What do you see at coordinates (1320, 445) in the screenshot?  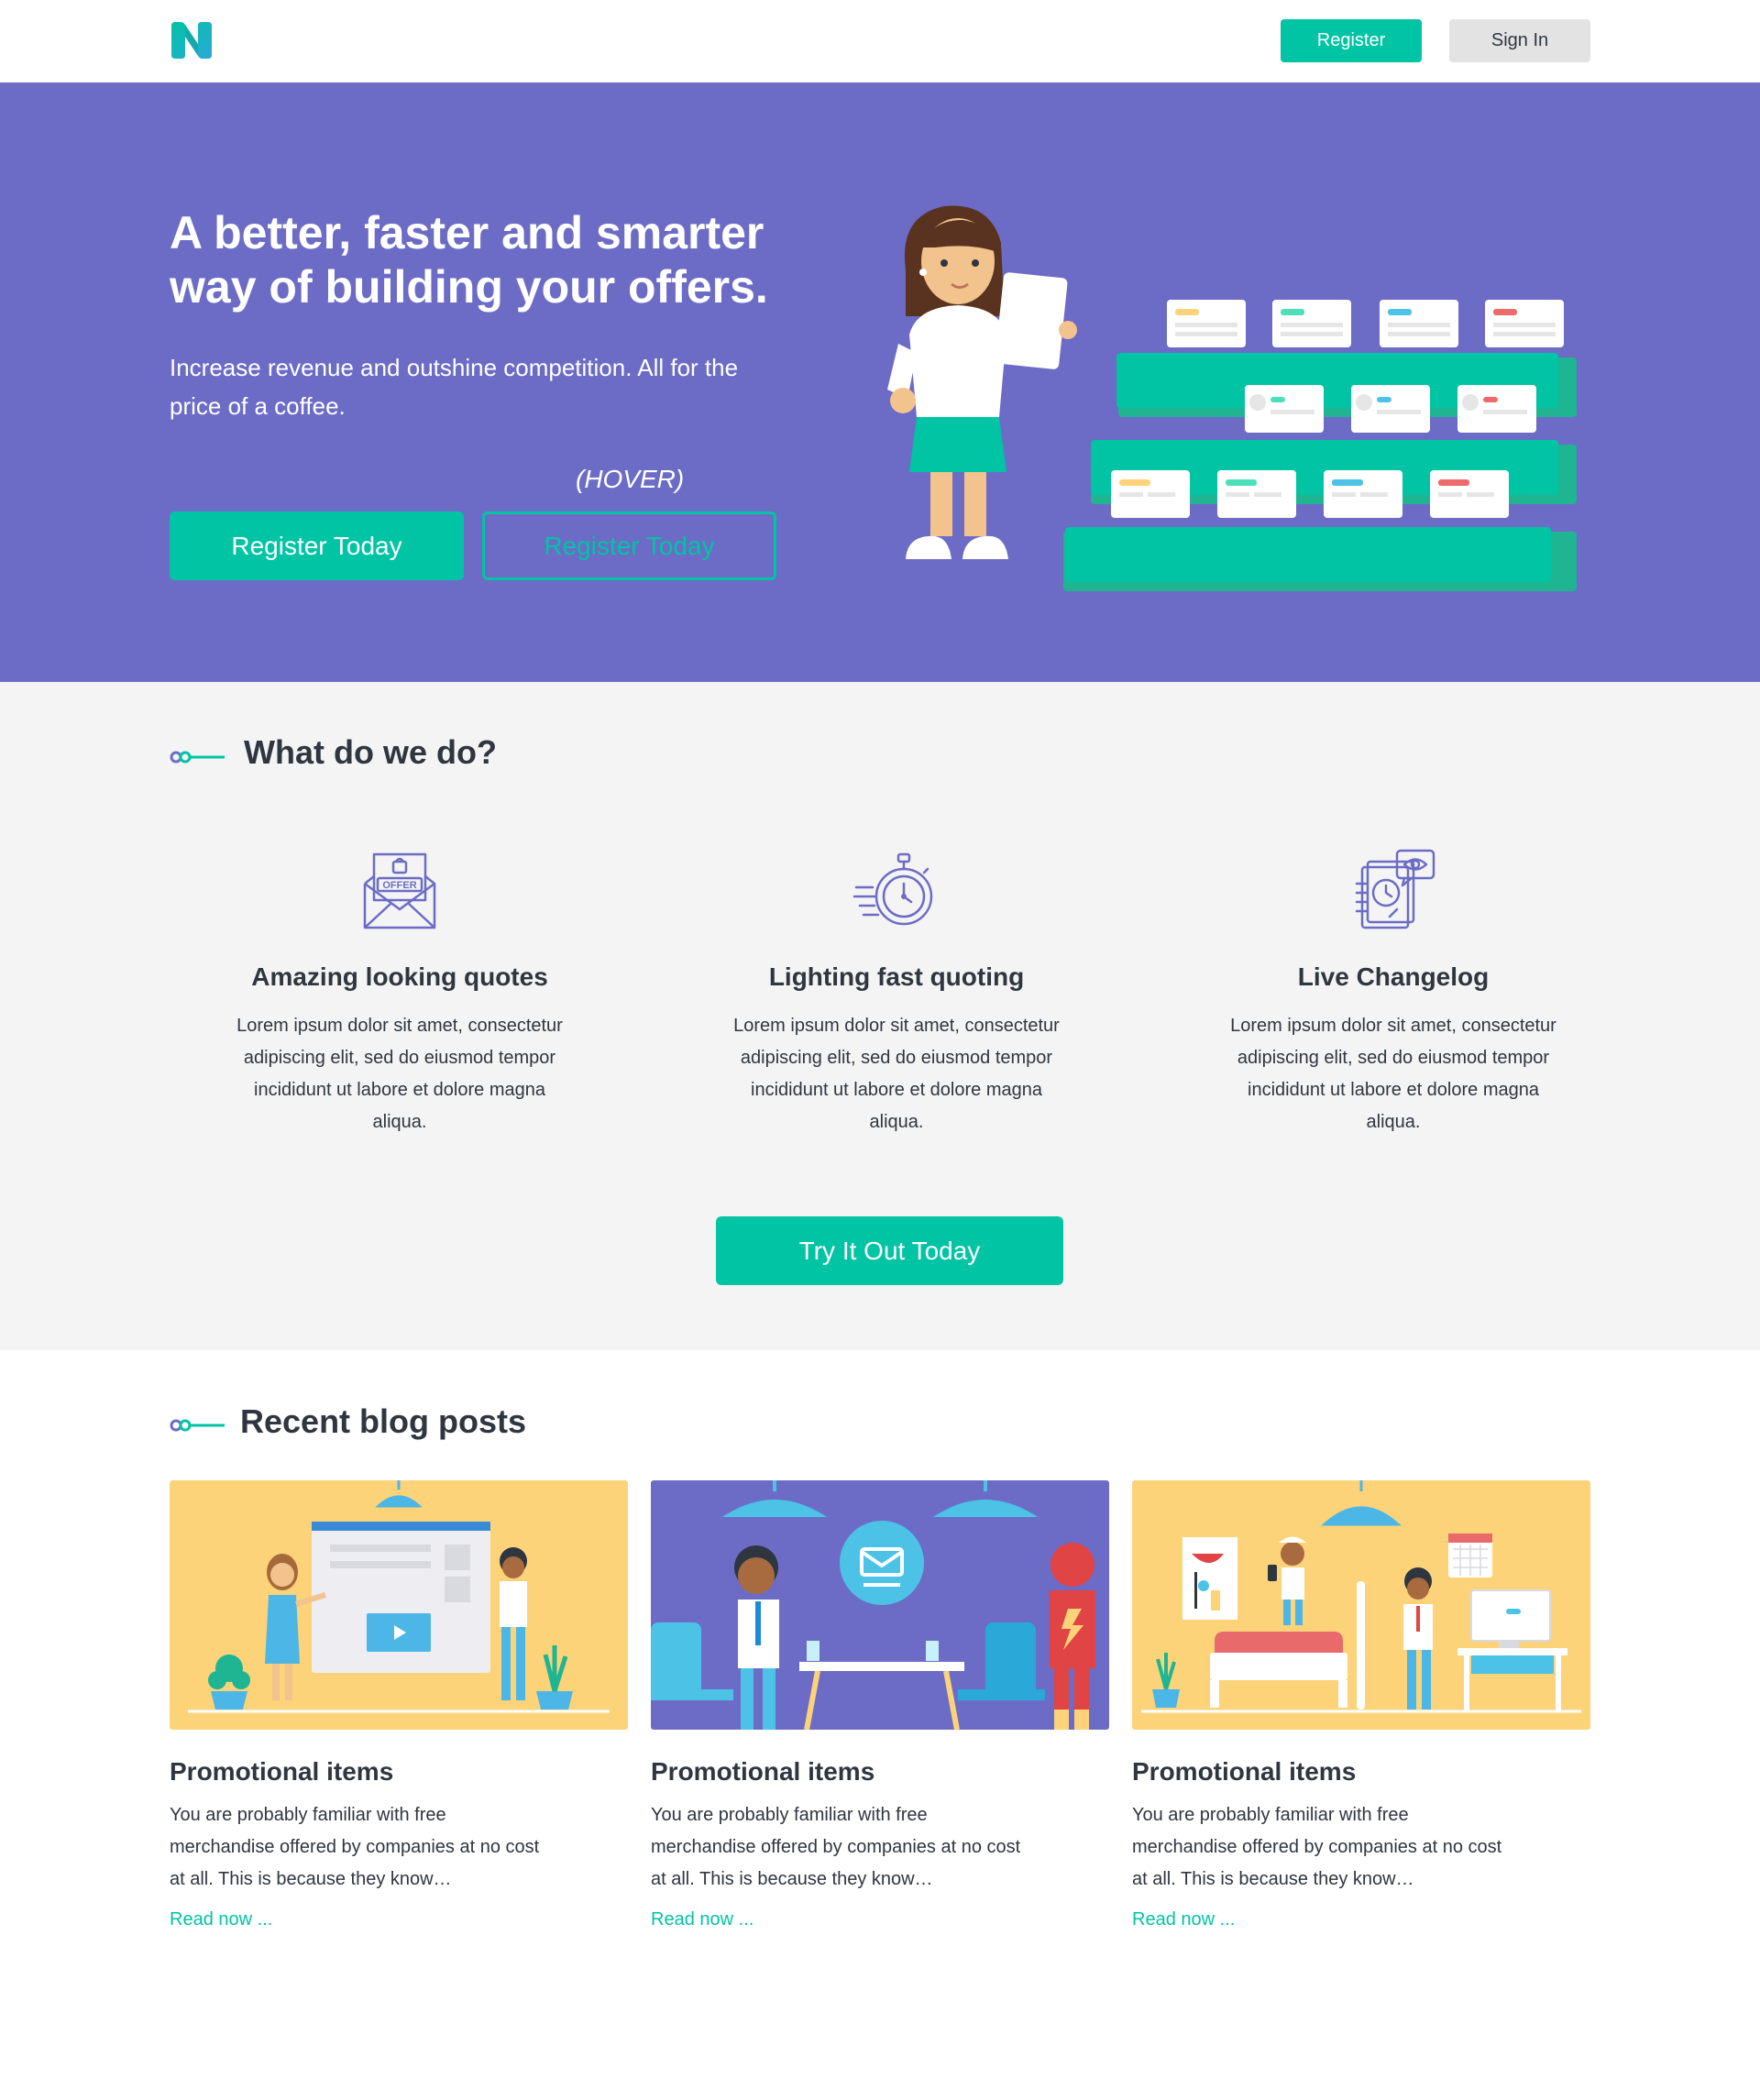 I see `offer-shelf-graphic` at bounding box center [1320, 445].